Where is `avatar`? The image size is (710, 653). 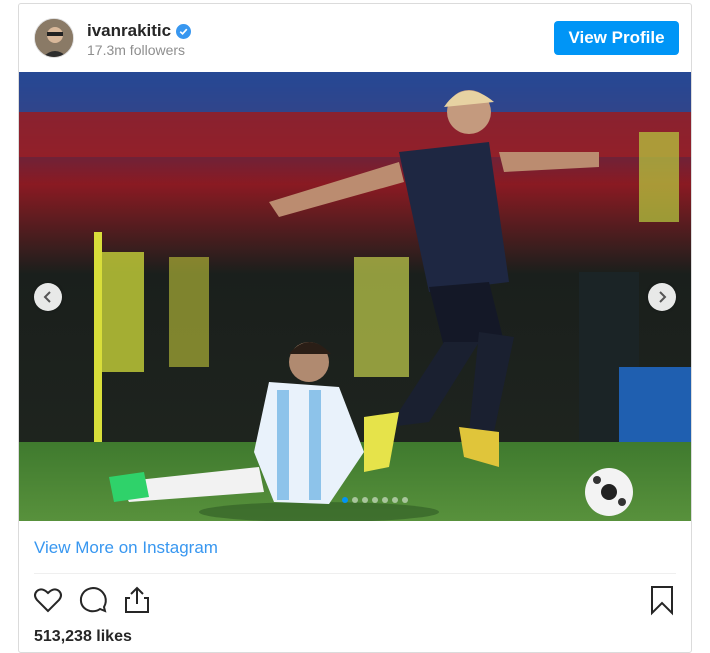
avatar is located at coordinates (54, 38).